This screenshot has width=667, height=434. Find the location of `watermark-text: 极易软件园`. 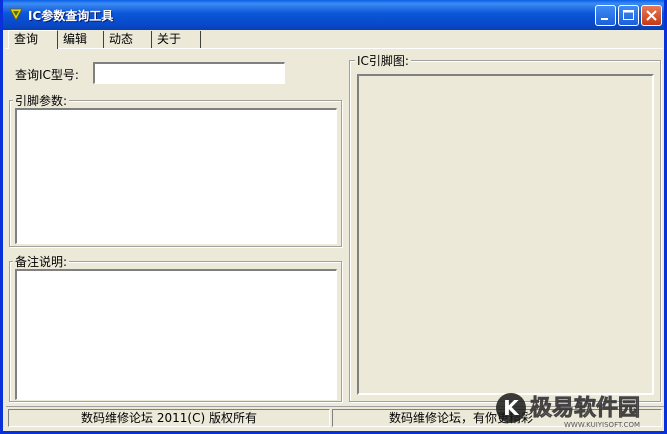

watermark-text: 极易软件园 is located at coordinates (585, 408).